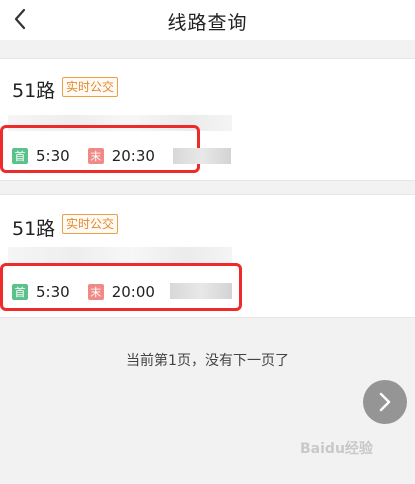 Image resolution: width=415 pixels, height=484 pixels. I want to click on watermark: Baidu经验, so click(336, 449).